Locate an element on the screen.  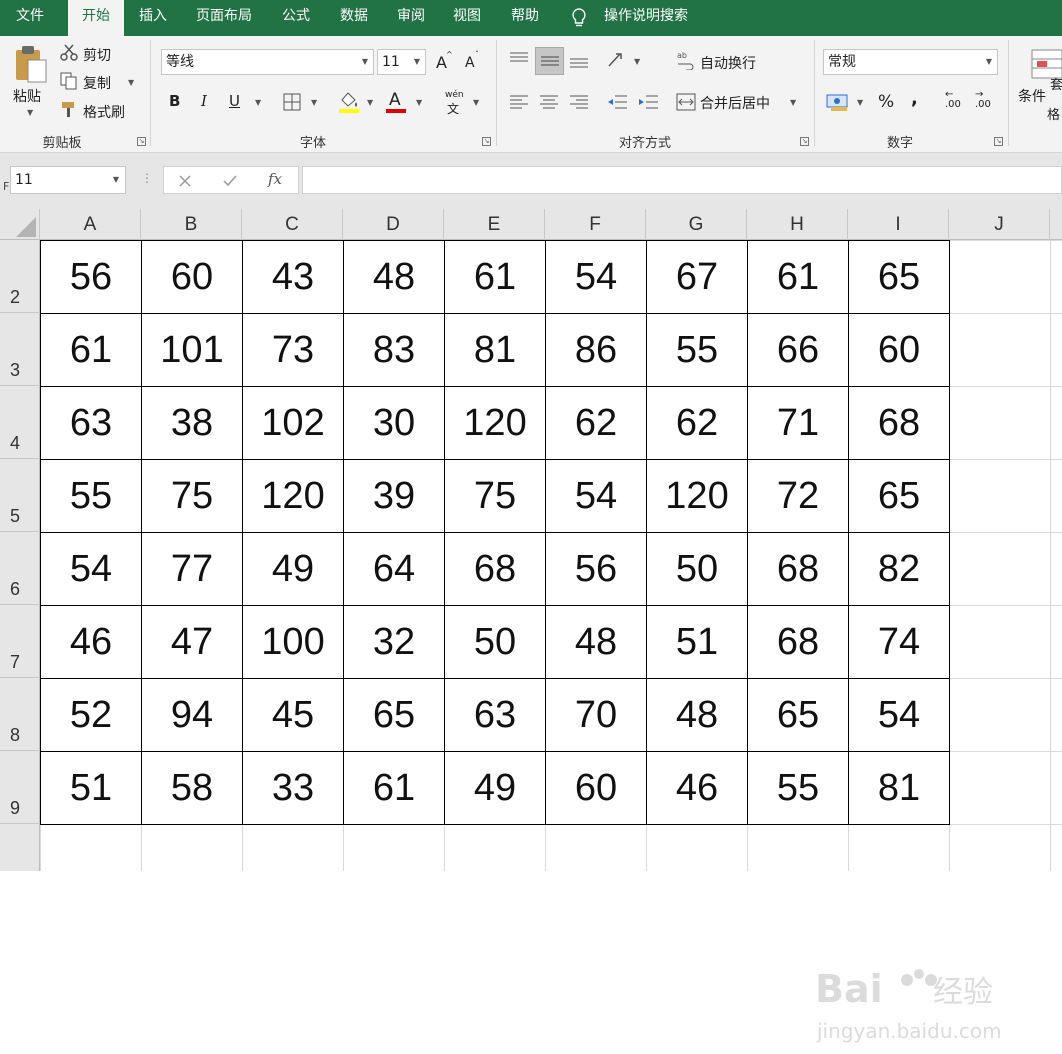
copy-button: 复制 is located at coordinates (97, 83).